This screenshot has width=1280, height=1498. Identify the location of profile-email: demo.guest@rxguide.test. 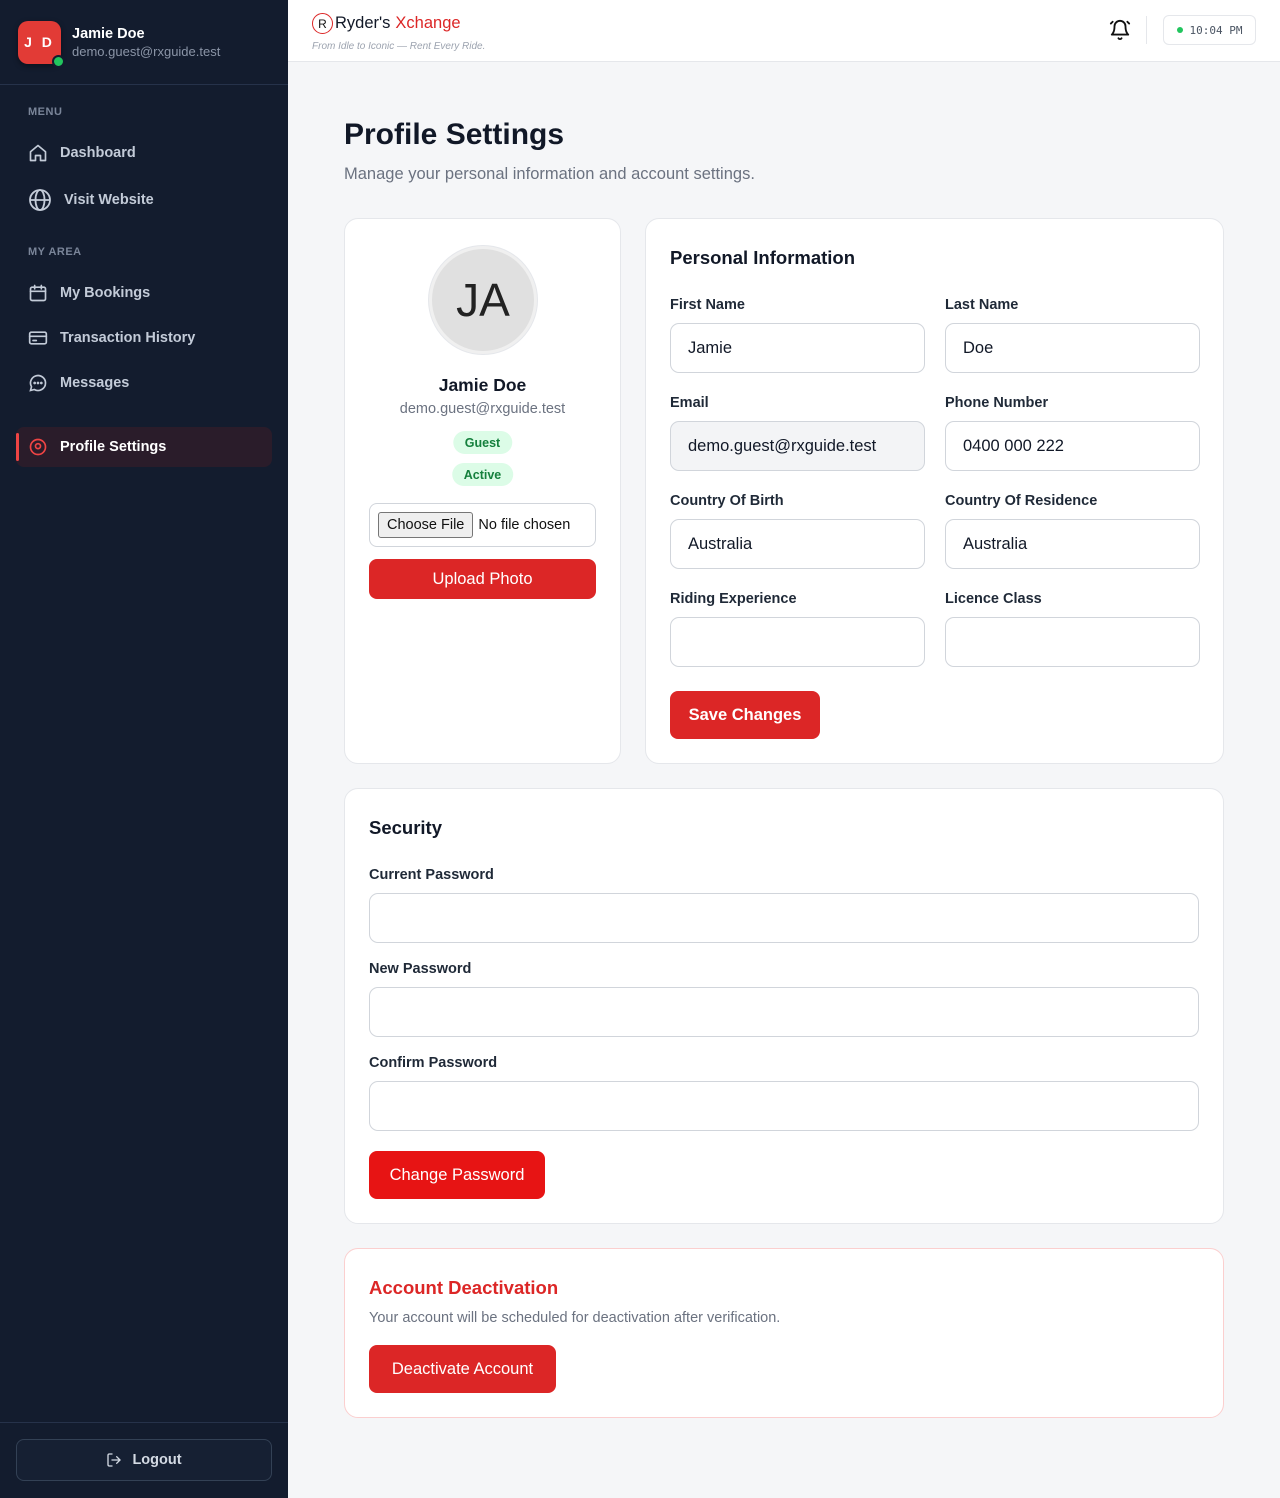
(482, 409).